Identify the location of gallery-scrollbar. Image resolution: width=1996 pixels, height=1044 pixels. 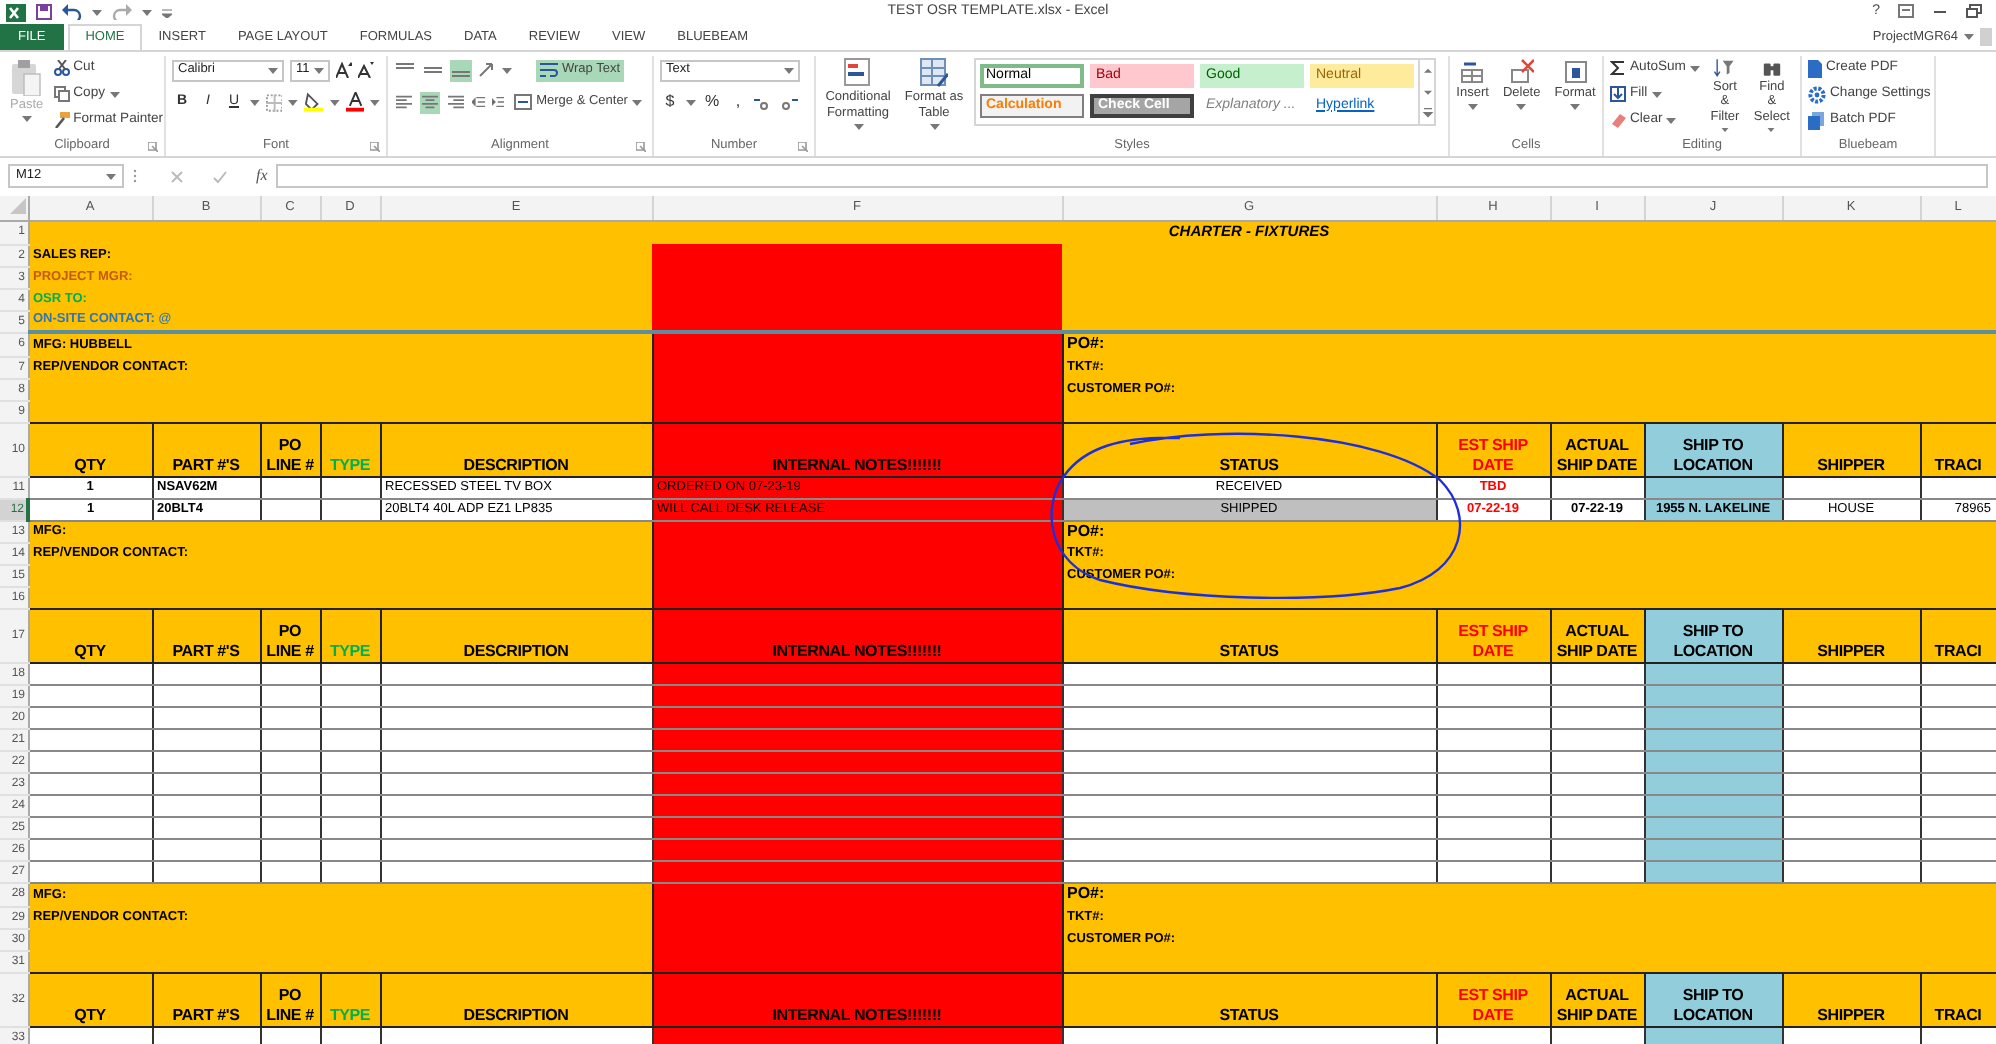
(1428, 92).